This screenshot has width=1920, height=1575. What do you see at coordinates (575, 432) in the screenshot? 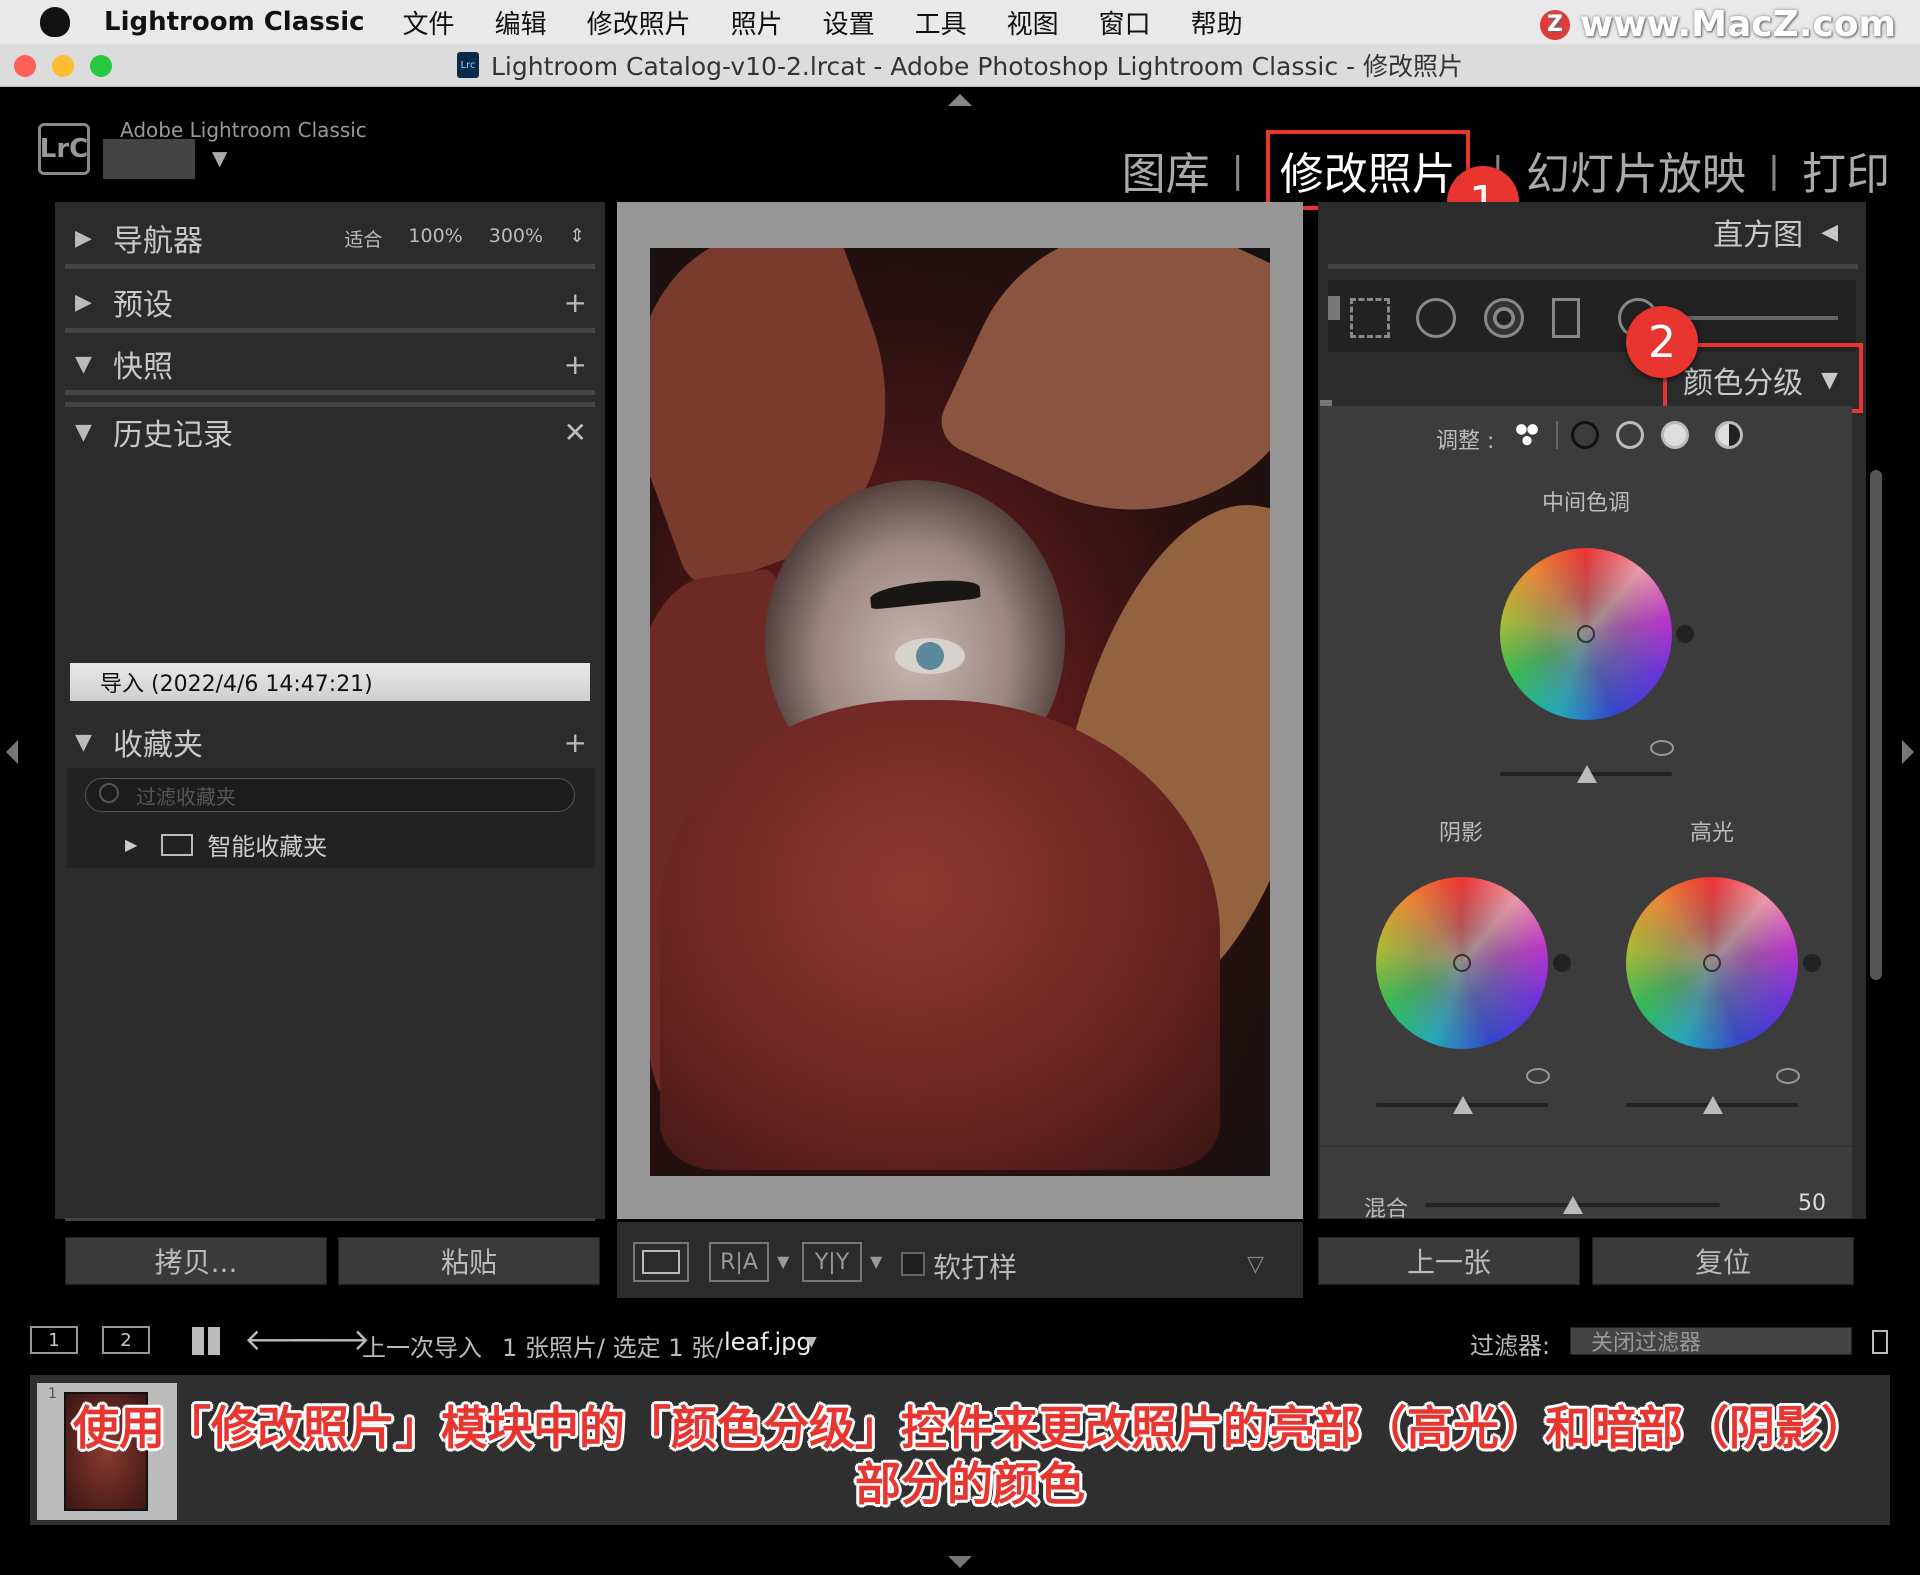
I see `clear-history-icon: ✕` at bounding box center [575, 432].